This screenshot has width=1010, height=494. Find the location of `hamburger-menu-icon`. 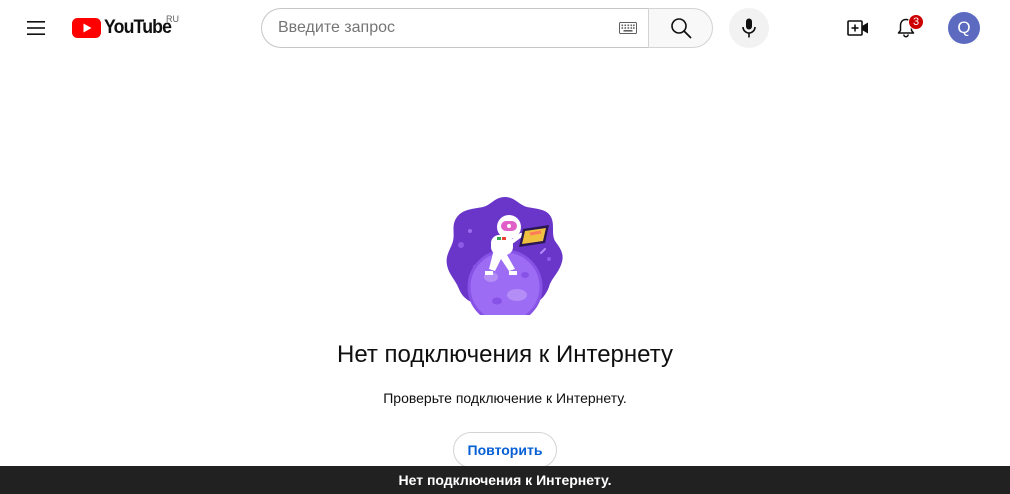

hamburger-menu-icon is located at coordinates (36, 28).